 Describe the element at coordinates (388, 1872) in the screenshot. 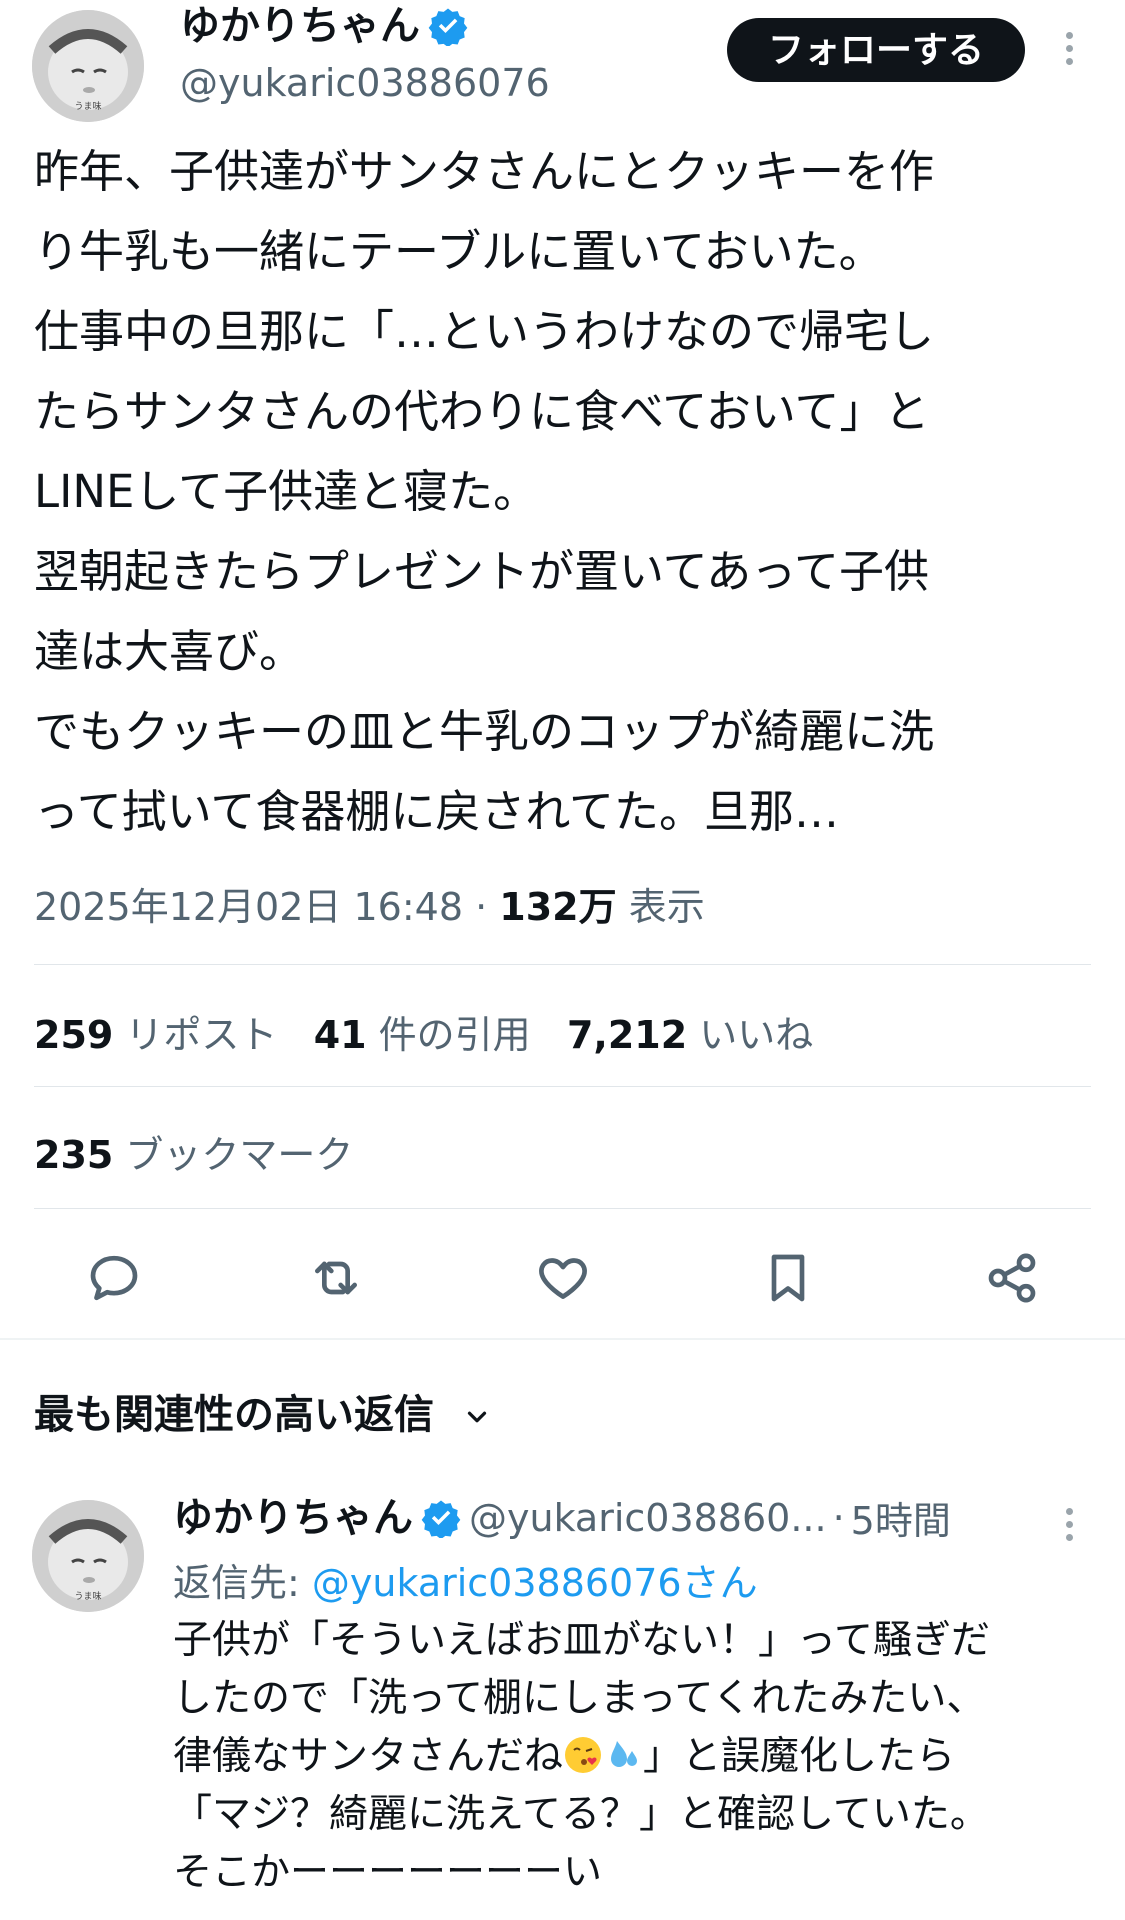

I see `reply-line: そこかーーーーーーーい` at that location.